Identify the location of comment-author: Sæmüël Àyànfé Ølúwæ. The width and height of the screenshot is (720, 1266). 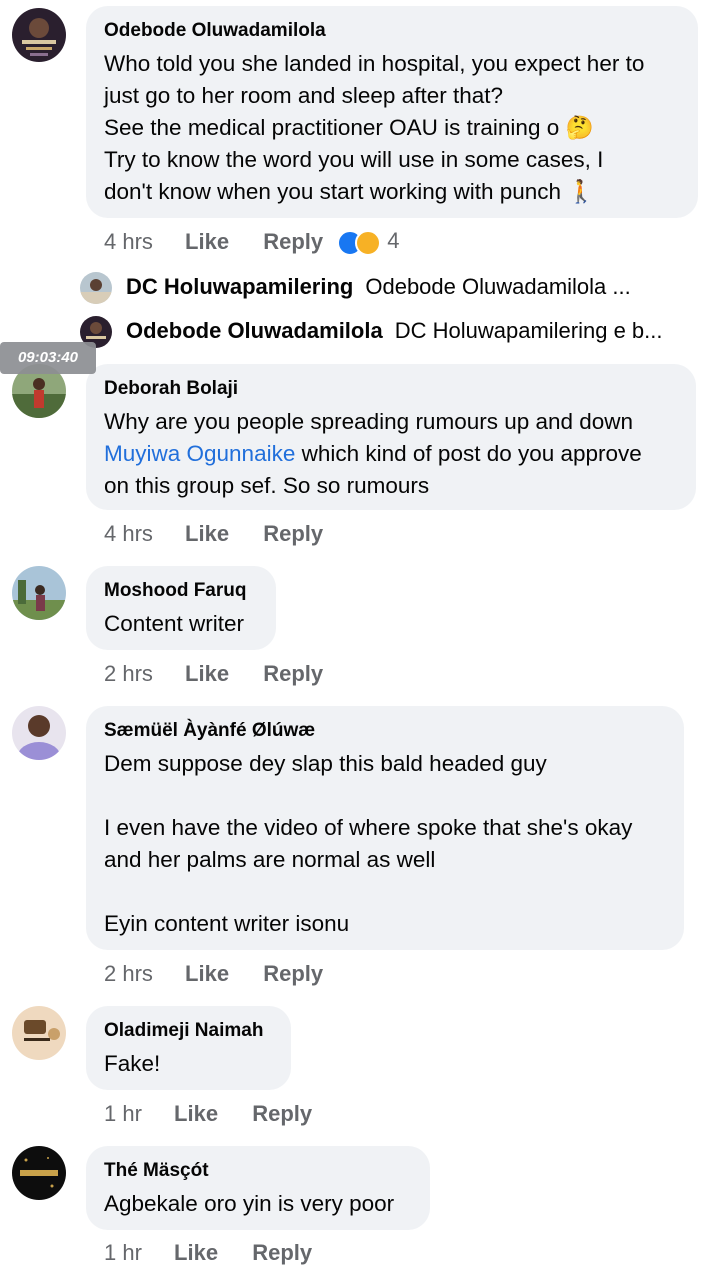
(385, 731).